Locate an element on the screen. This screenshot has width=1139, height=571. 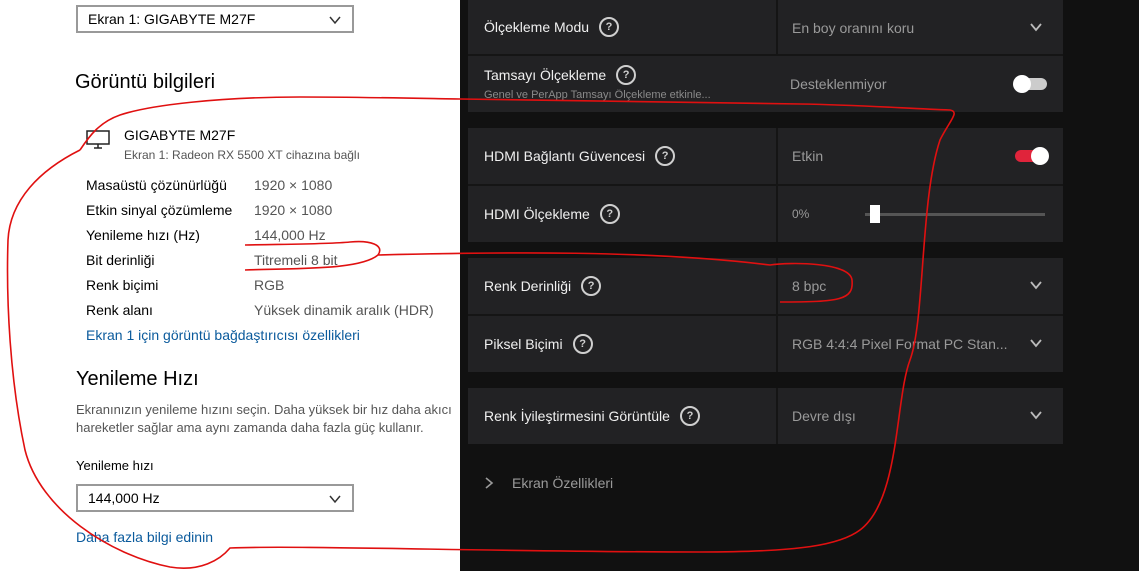
pixel-format-label-wrap: Piksel Biçimi ? is located at coordinates (538, 344).